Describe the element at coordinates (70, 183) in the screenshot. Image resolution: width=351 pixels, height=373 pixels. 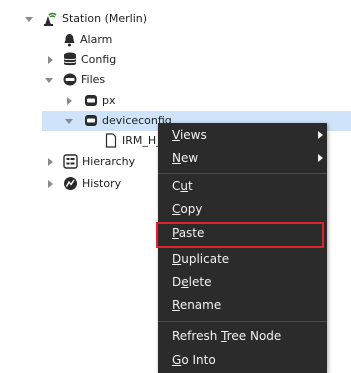
I see `history-icon` at that location.